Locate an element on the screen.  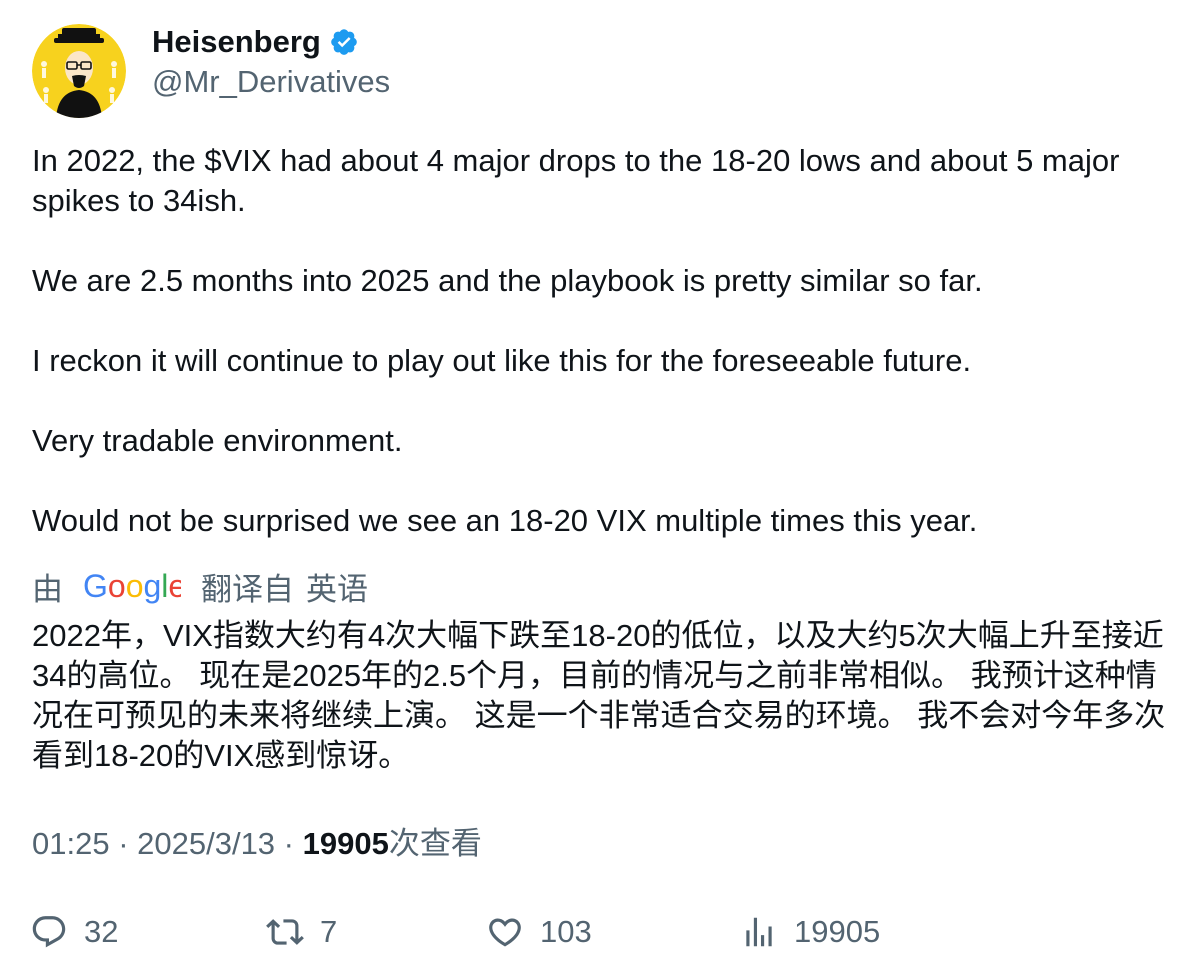
action-bar: 32 7 103 19905 is located at coordinates (600, 932).